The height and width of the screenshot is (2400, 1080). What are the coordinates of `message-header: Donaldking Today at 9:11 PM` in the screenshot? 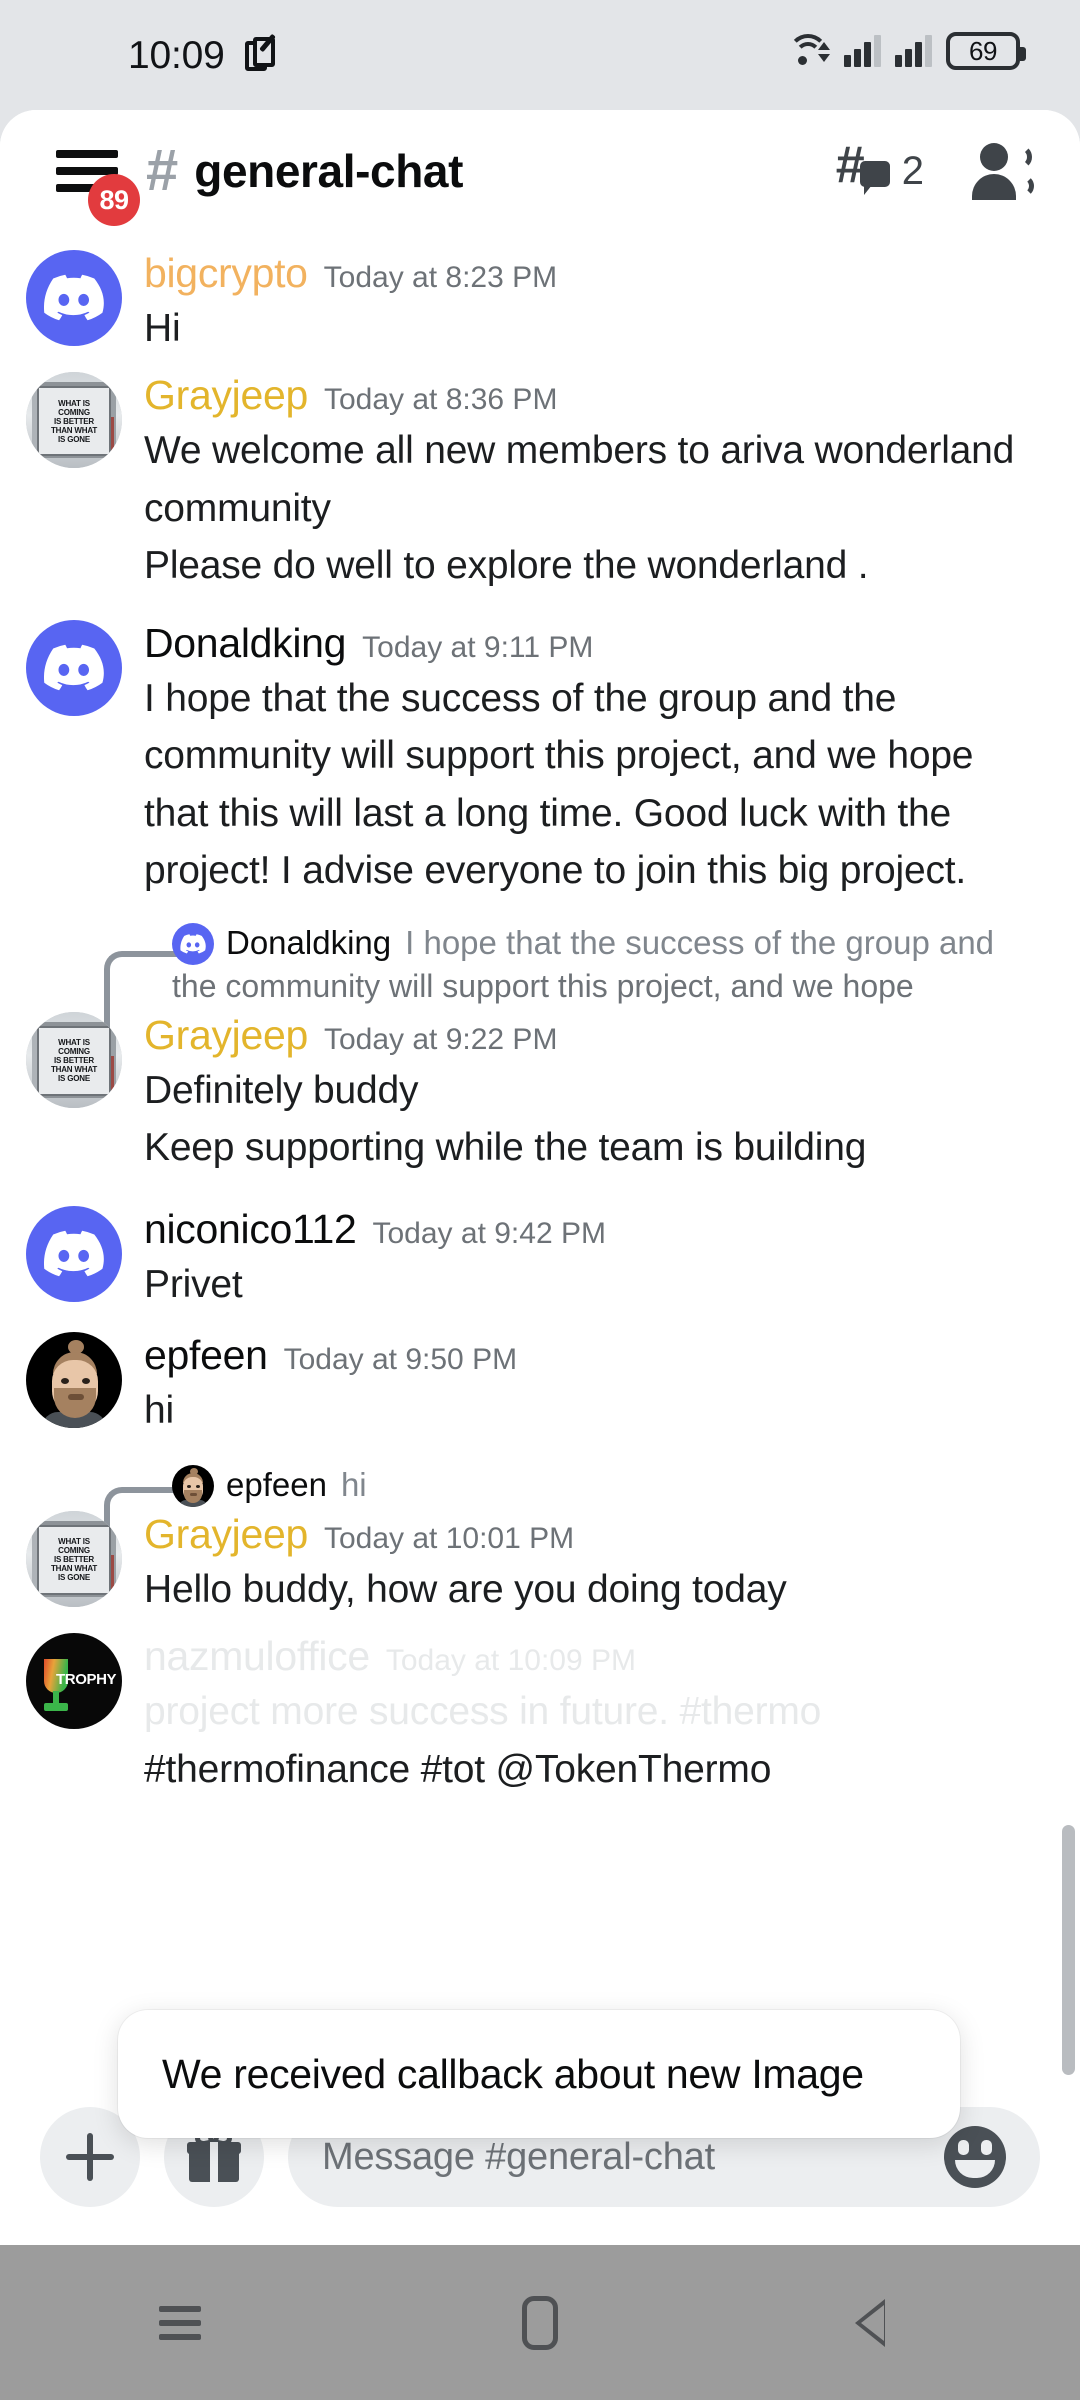 It's located at (592, 643).